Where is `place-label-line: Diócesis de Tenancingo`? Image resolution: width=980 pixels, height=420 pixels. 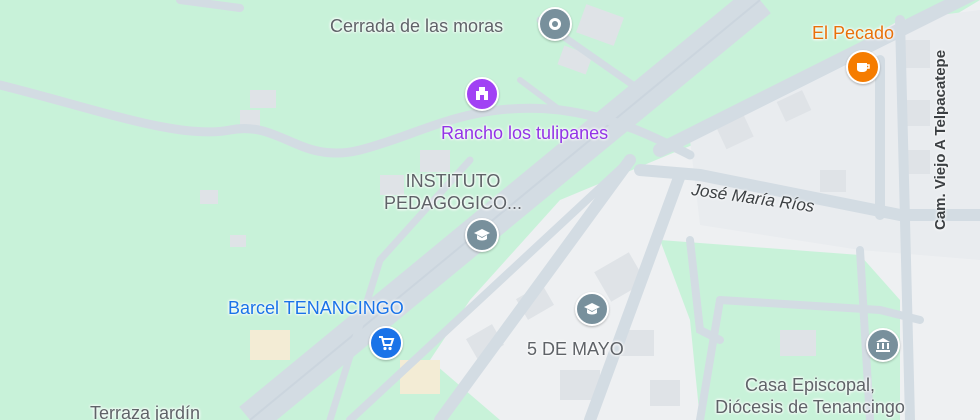 place-label-line: Diócesis de Tenancingo is located at coordinates (810, 407).